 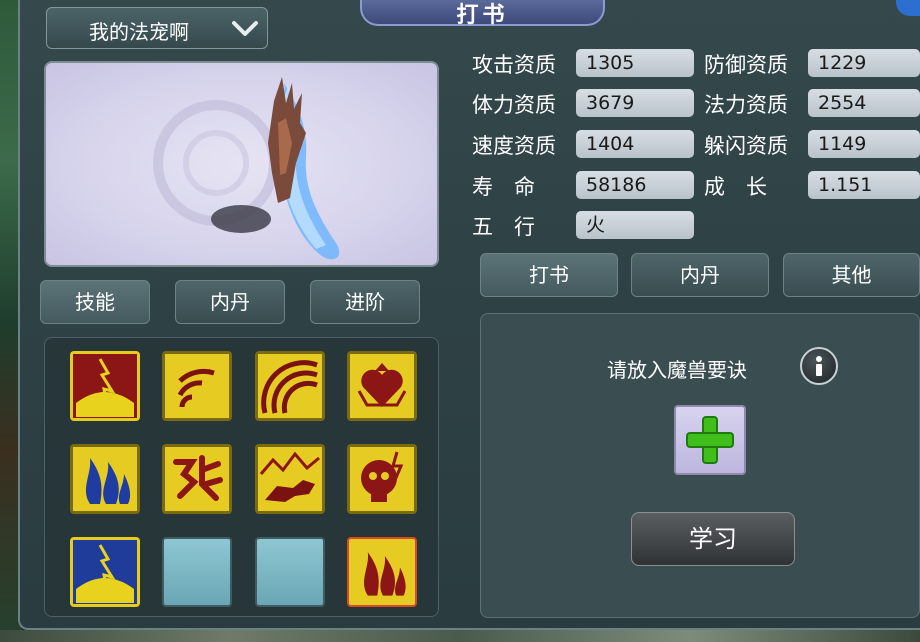 I want to click on stat-value-mana-aptitude: 2554, so click(x=864, y=103).